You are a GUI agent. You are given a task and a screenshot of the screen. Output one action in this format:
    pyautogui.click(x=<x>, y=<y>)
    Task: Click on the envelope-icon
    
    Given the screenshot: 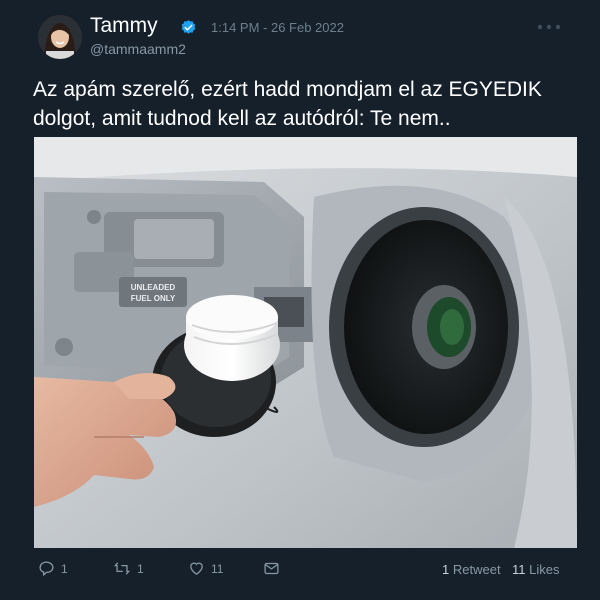 What is the action you would take?
    pyautogui.click(x=271, y=568)
    